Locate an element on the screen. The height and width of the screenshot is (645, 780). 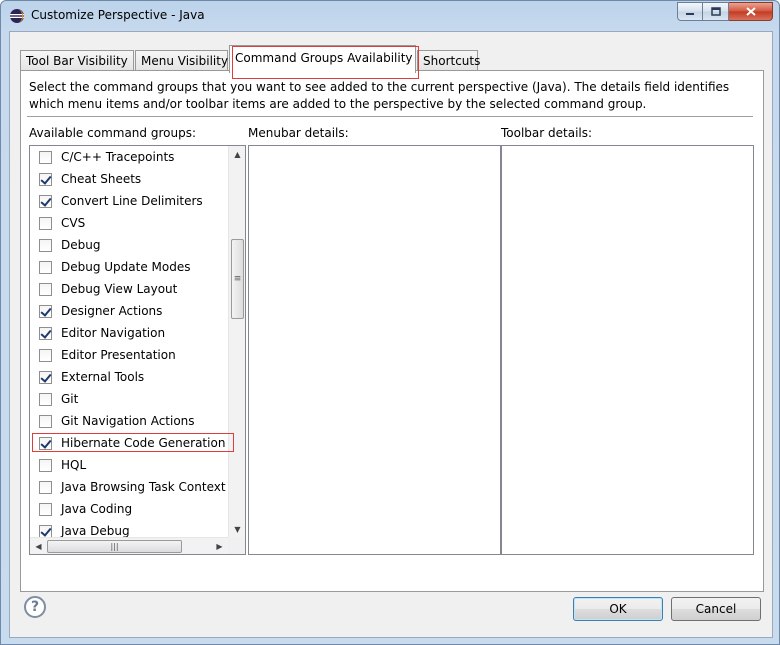
close-button is located at coordinates (751, 11).